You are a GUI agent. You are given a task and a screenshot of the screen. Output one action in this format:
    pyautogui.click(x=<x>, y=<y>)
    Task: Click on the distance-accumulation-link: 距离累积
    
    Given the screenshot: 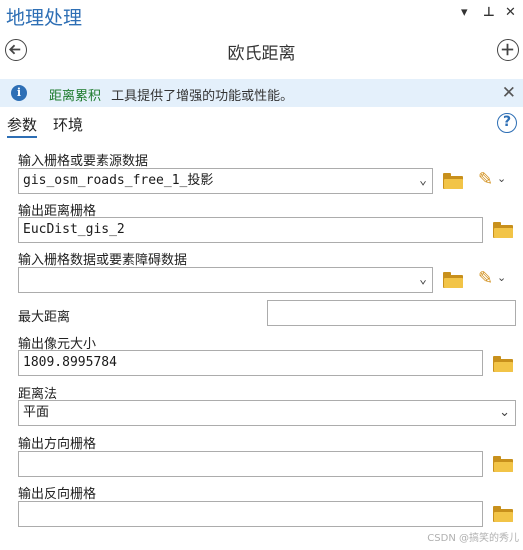 What is the action you would take?
    pyautogui.click(x=75, y=96)
    